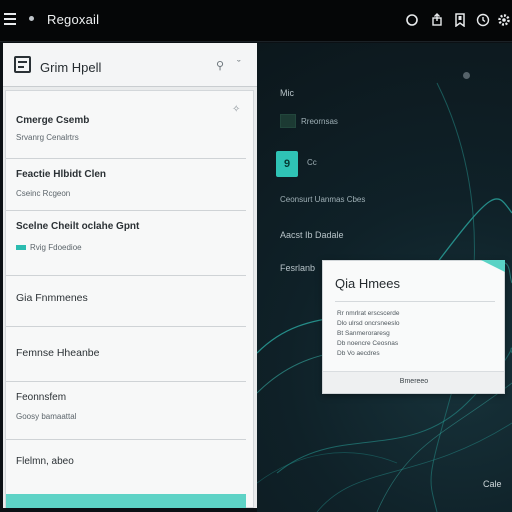 The image size is (512, 512). What do you see at coordinates (493, 266) in the screenshot?
I see `dialog-corner-accent` at bounding box center [493, 266].